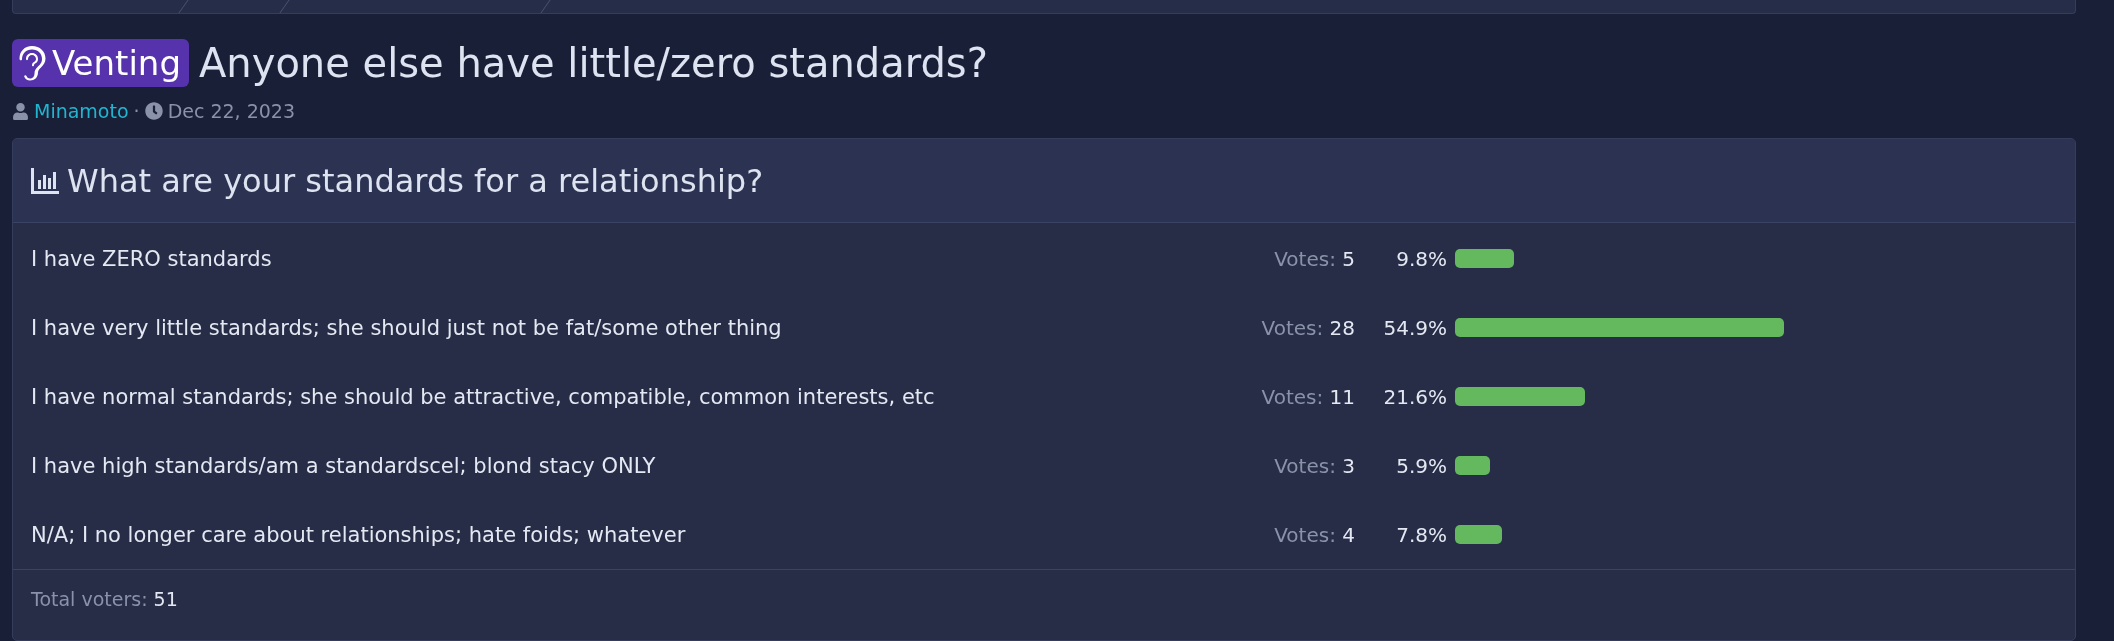 The width and height of the screenshot is (2114, 641). What do you see at coordinates (100, 63) in the screenshot?
I see `prefix-badge: Venting` at bounding box center [100, 63].